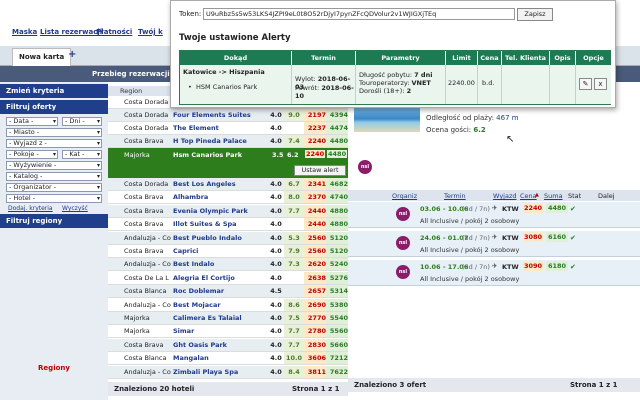 Image resolution: width=640 pixels, height=400 pixels. What do you see at coordinates (222, 128) in the screenshot?
I see `row-hotel-name: The Element` at bounding box center [222, 128].